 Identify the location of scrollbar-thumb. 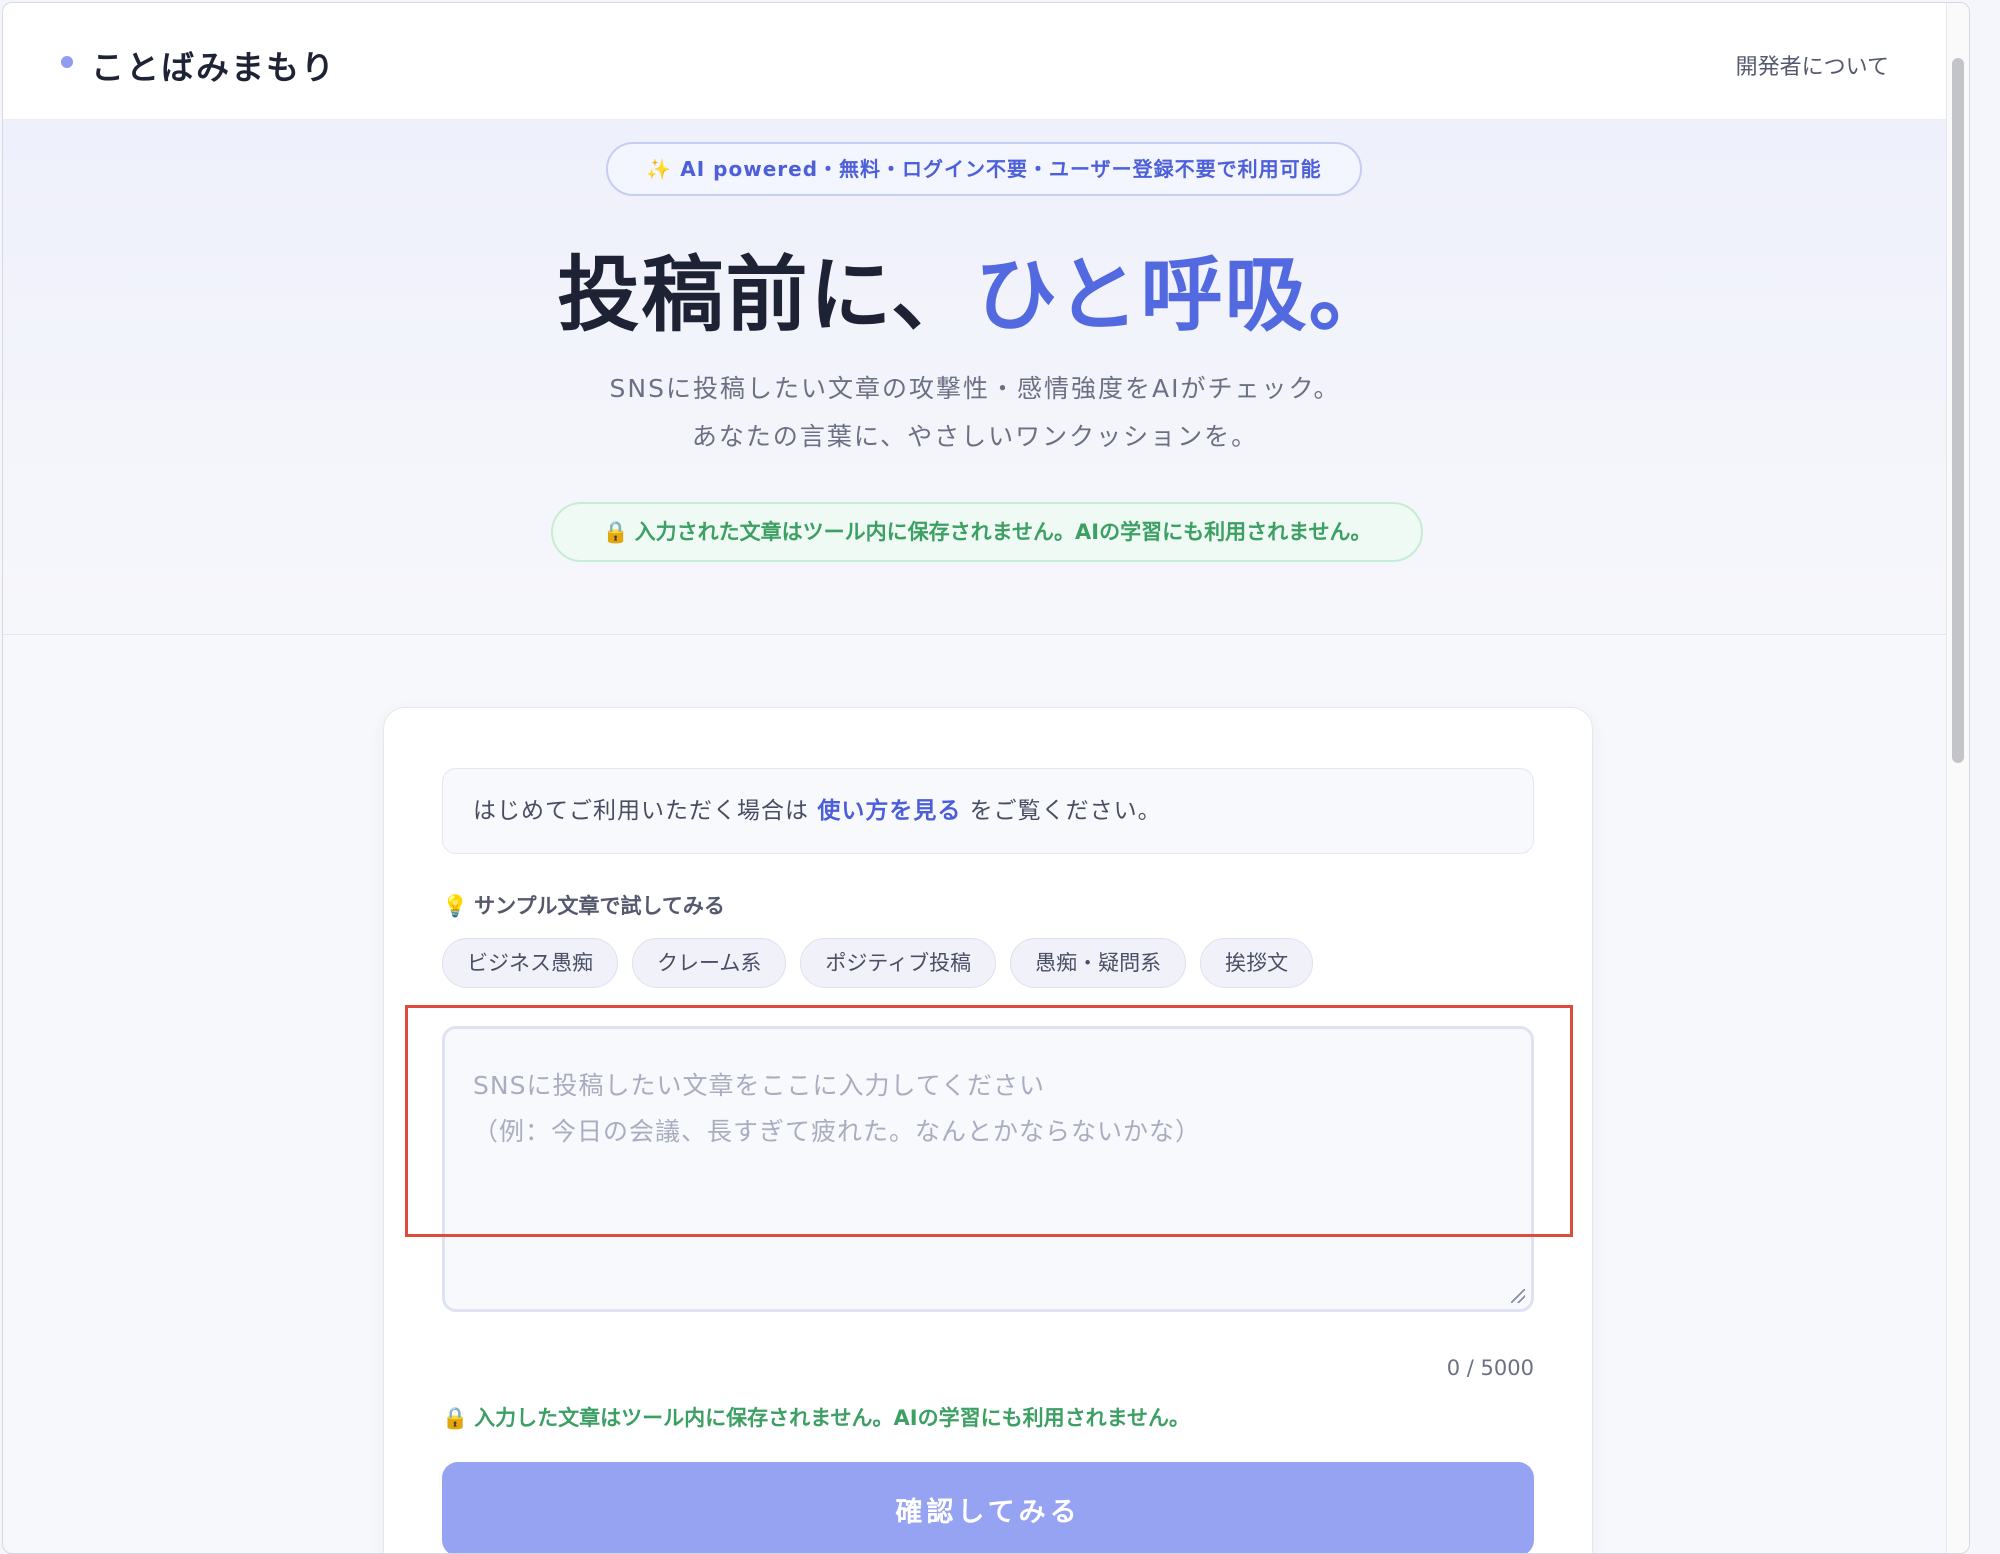
(1958, 410).